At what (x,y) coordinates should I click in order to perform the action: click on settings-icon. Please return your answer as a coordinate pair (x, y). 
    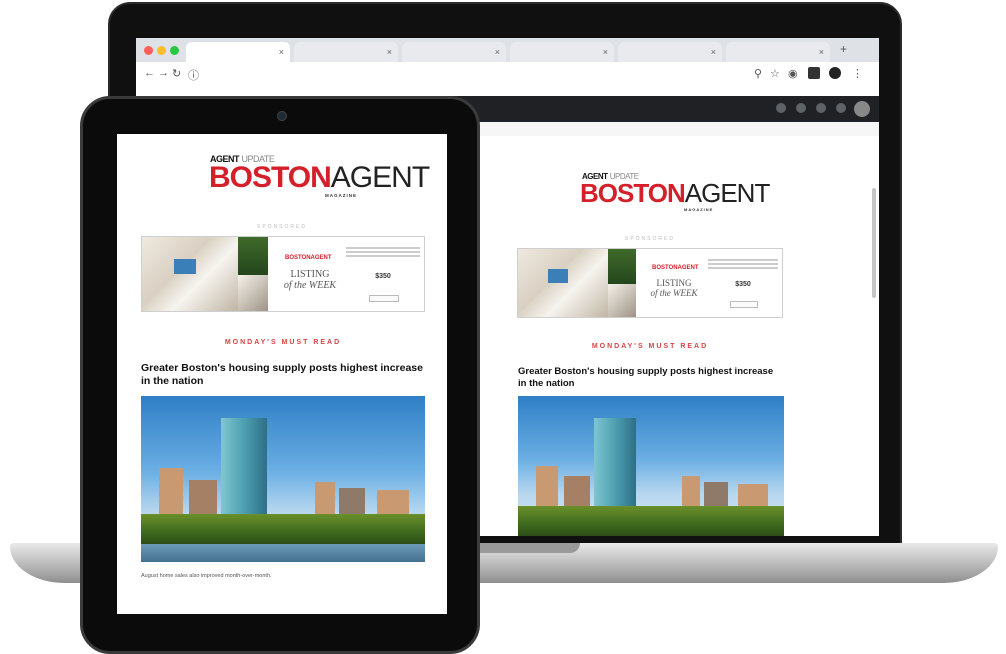
    Looking at the image, I should click on (801, 108).